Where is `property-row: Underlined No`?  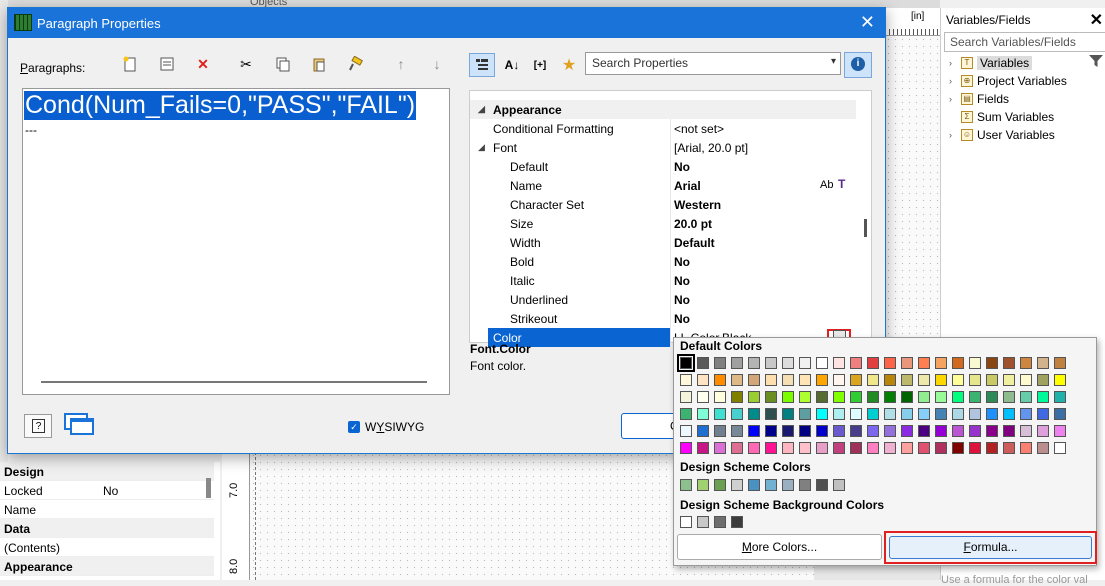 property-row: Underlined No is located at coordinates (663, 299).